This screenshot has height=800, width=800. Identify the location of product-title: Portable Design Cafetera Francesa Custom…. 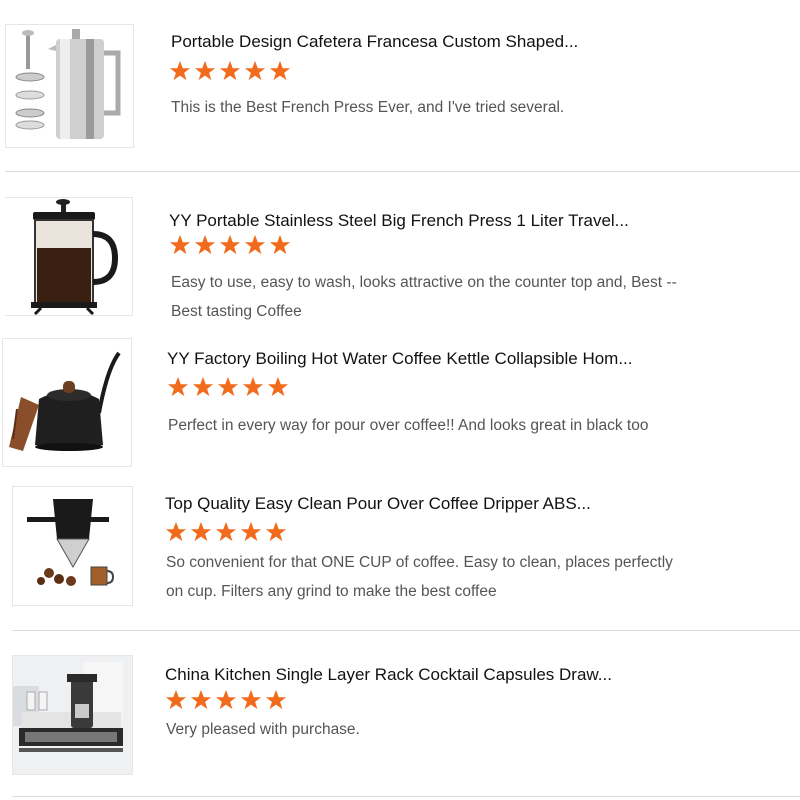
(374, 42).